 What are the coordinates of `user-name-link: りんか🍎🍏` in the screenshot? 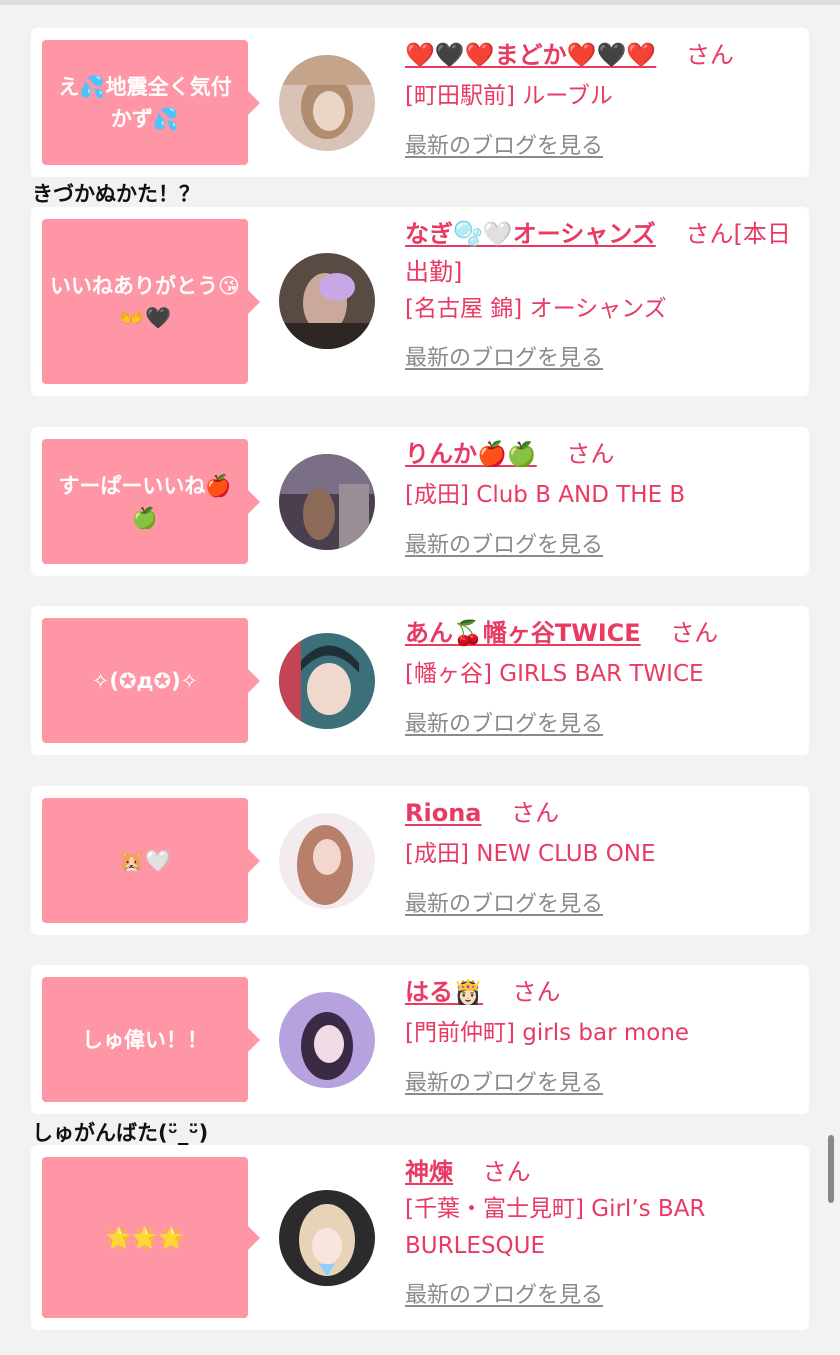 It's located at (471, 454).